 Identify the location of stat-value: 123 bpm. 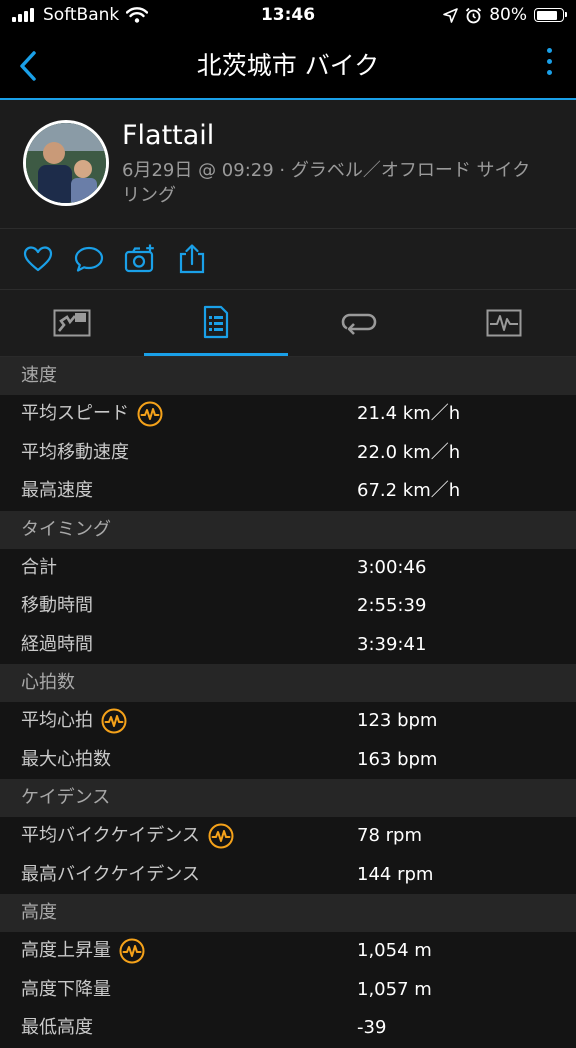
(397, 720).